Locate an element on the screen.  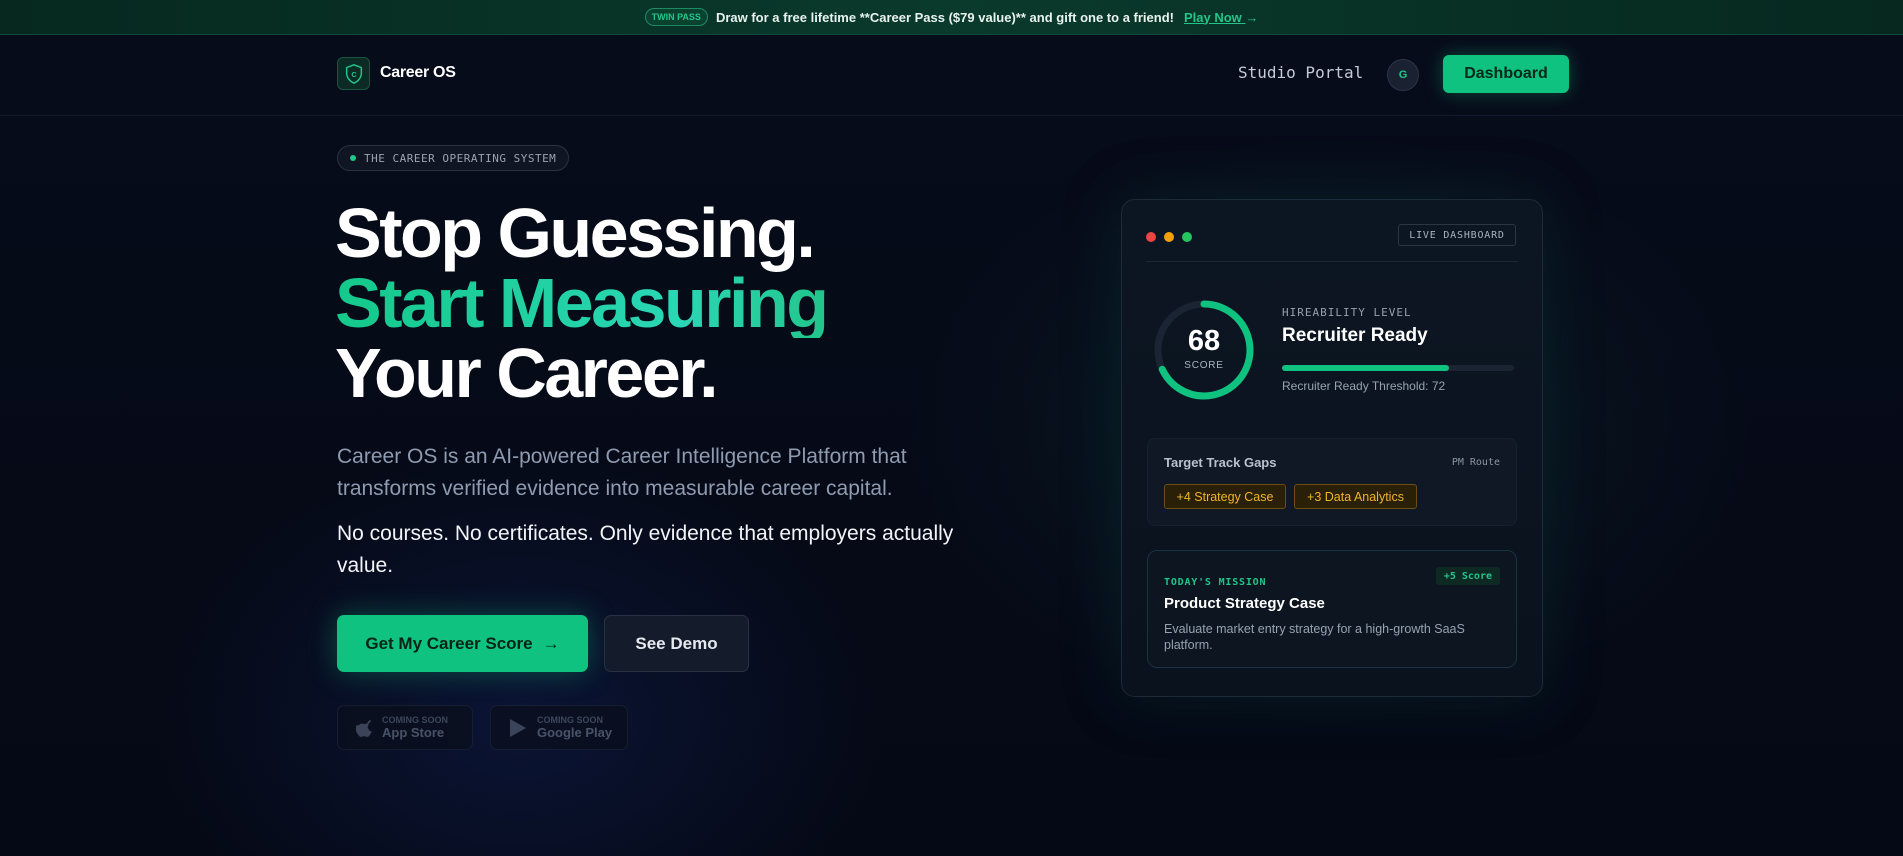
play-store-icon is located at coordinates (518, 727).